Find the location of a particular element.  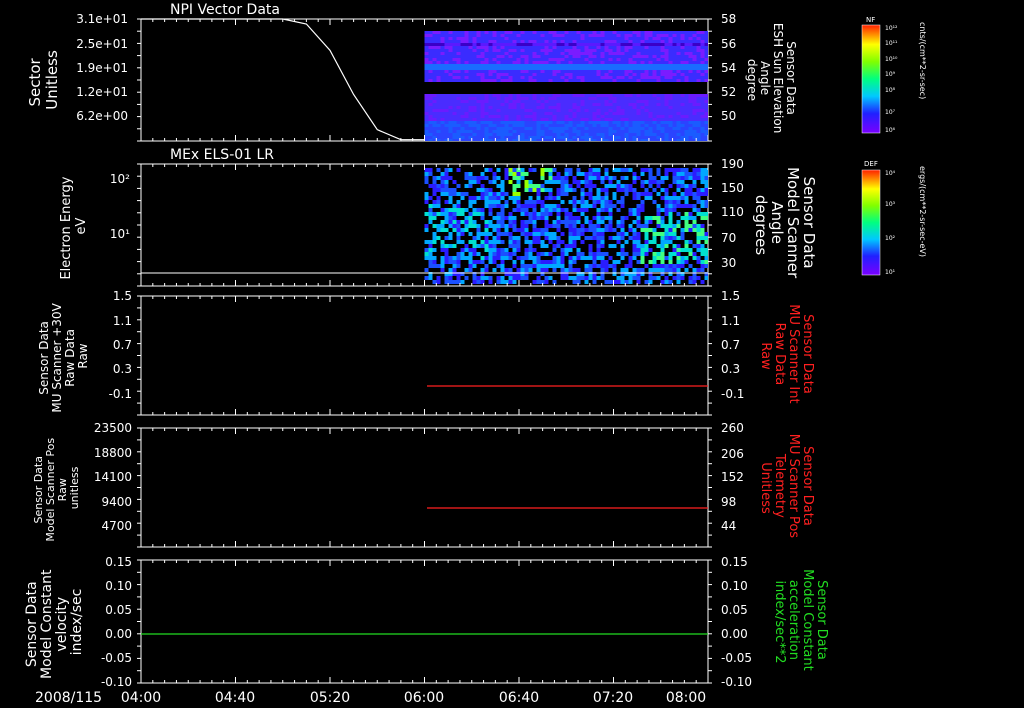

p3-left-tick: 0.7 is located at coordinates (122, 345).